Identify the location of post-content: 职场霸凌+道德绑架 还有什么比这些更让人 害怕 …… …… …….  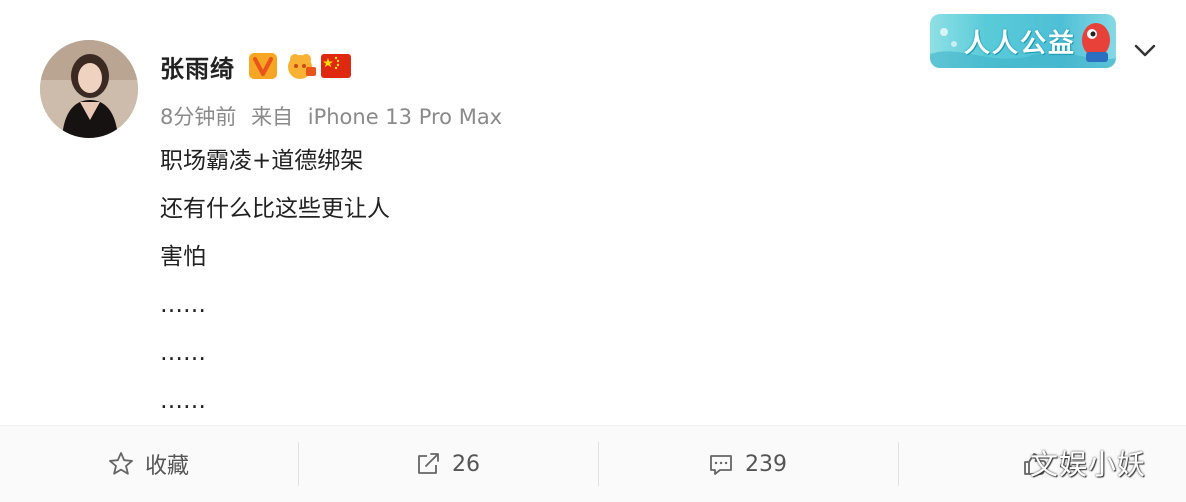
(275, 290).